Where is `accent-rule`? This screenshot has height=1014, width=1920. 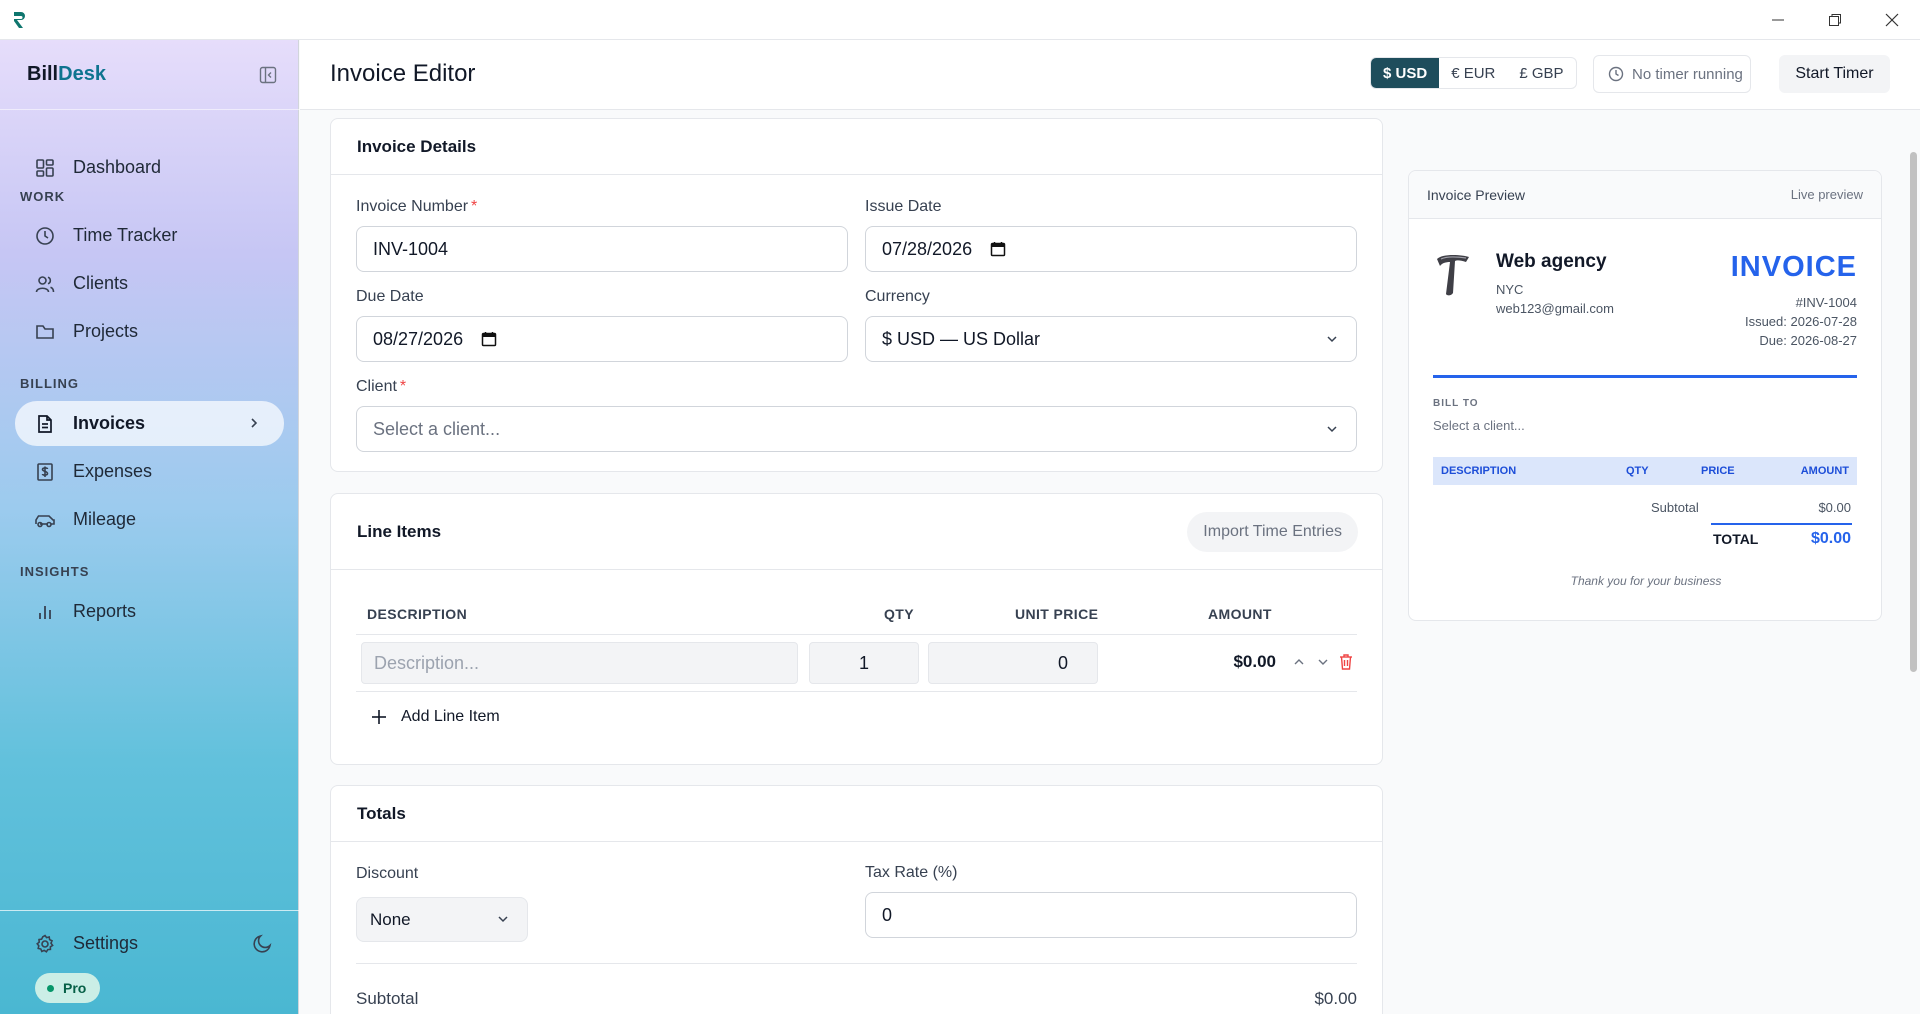
accent-rule is located at coordinates (1645, 376).